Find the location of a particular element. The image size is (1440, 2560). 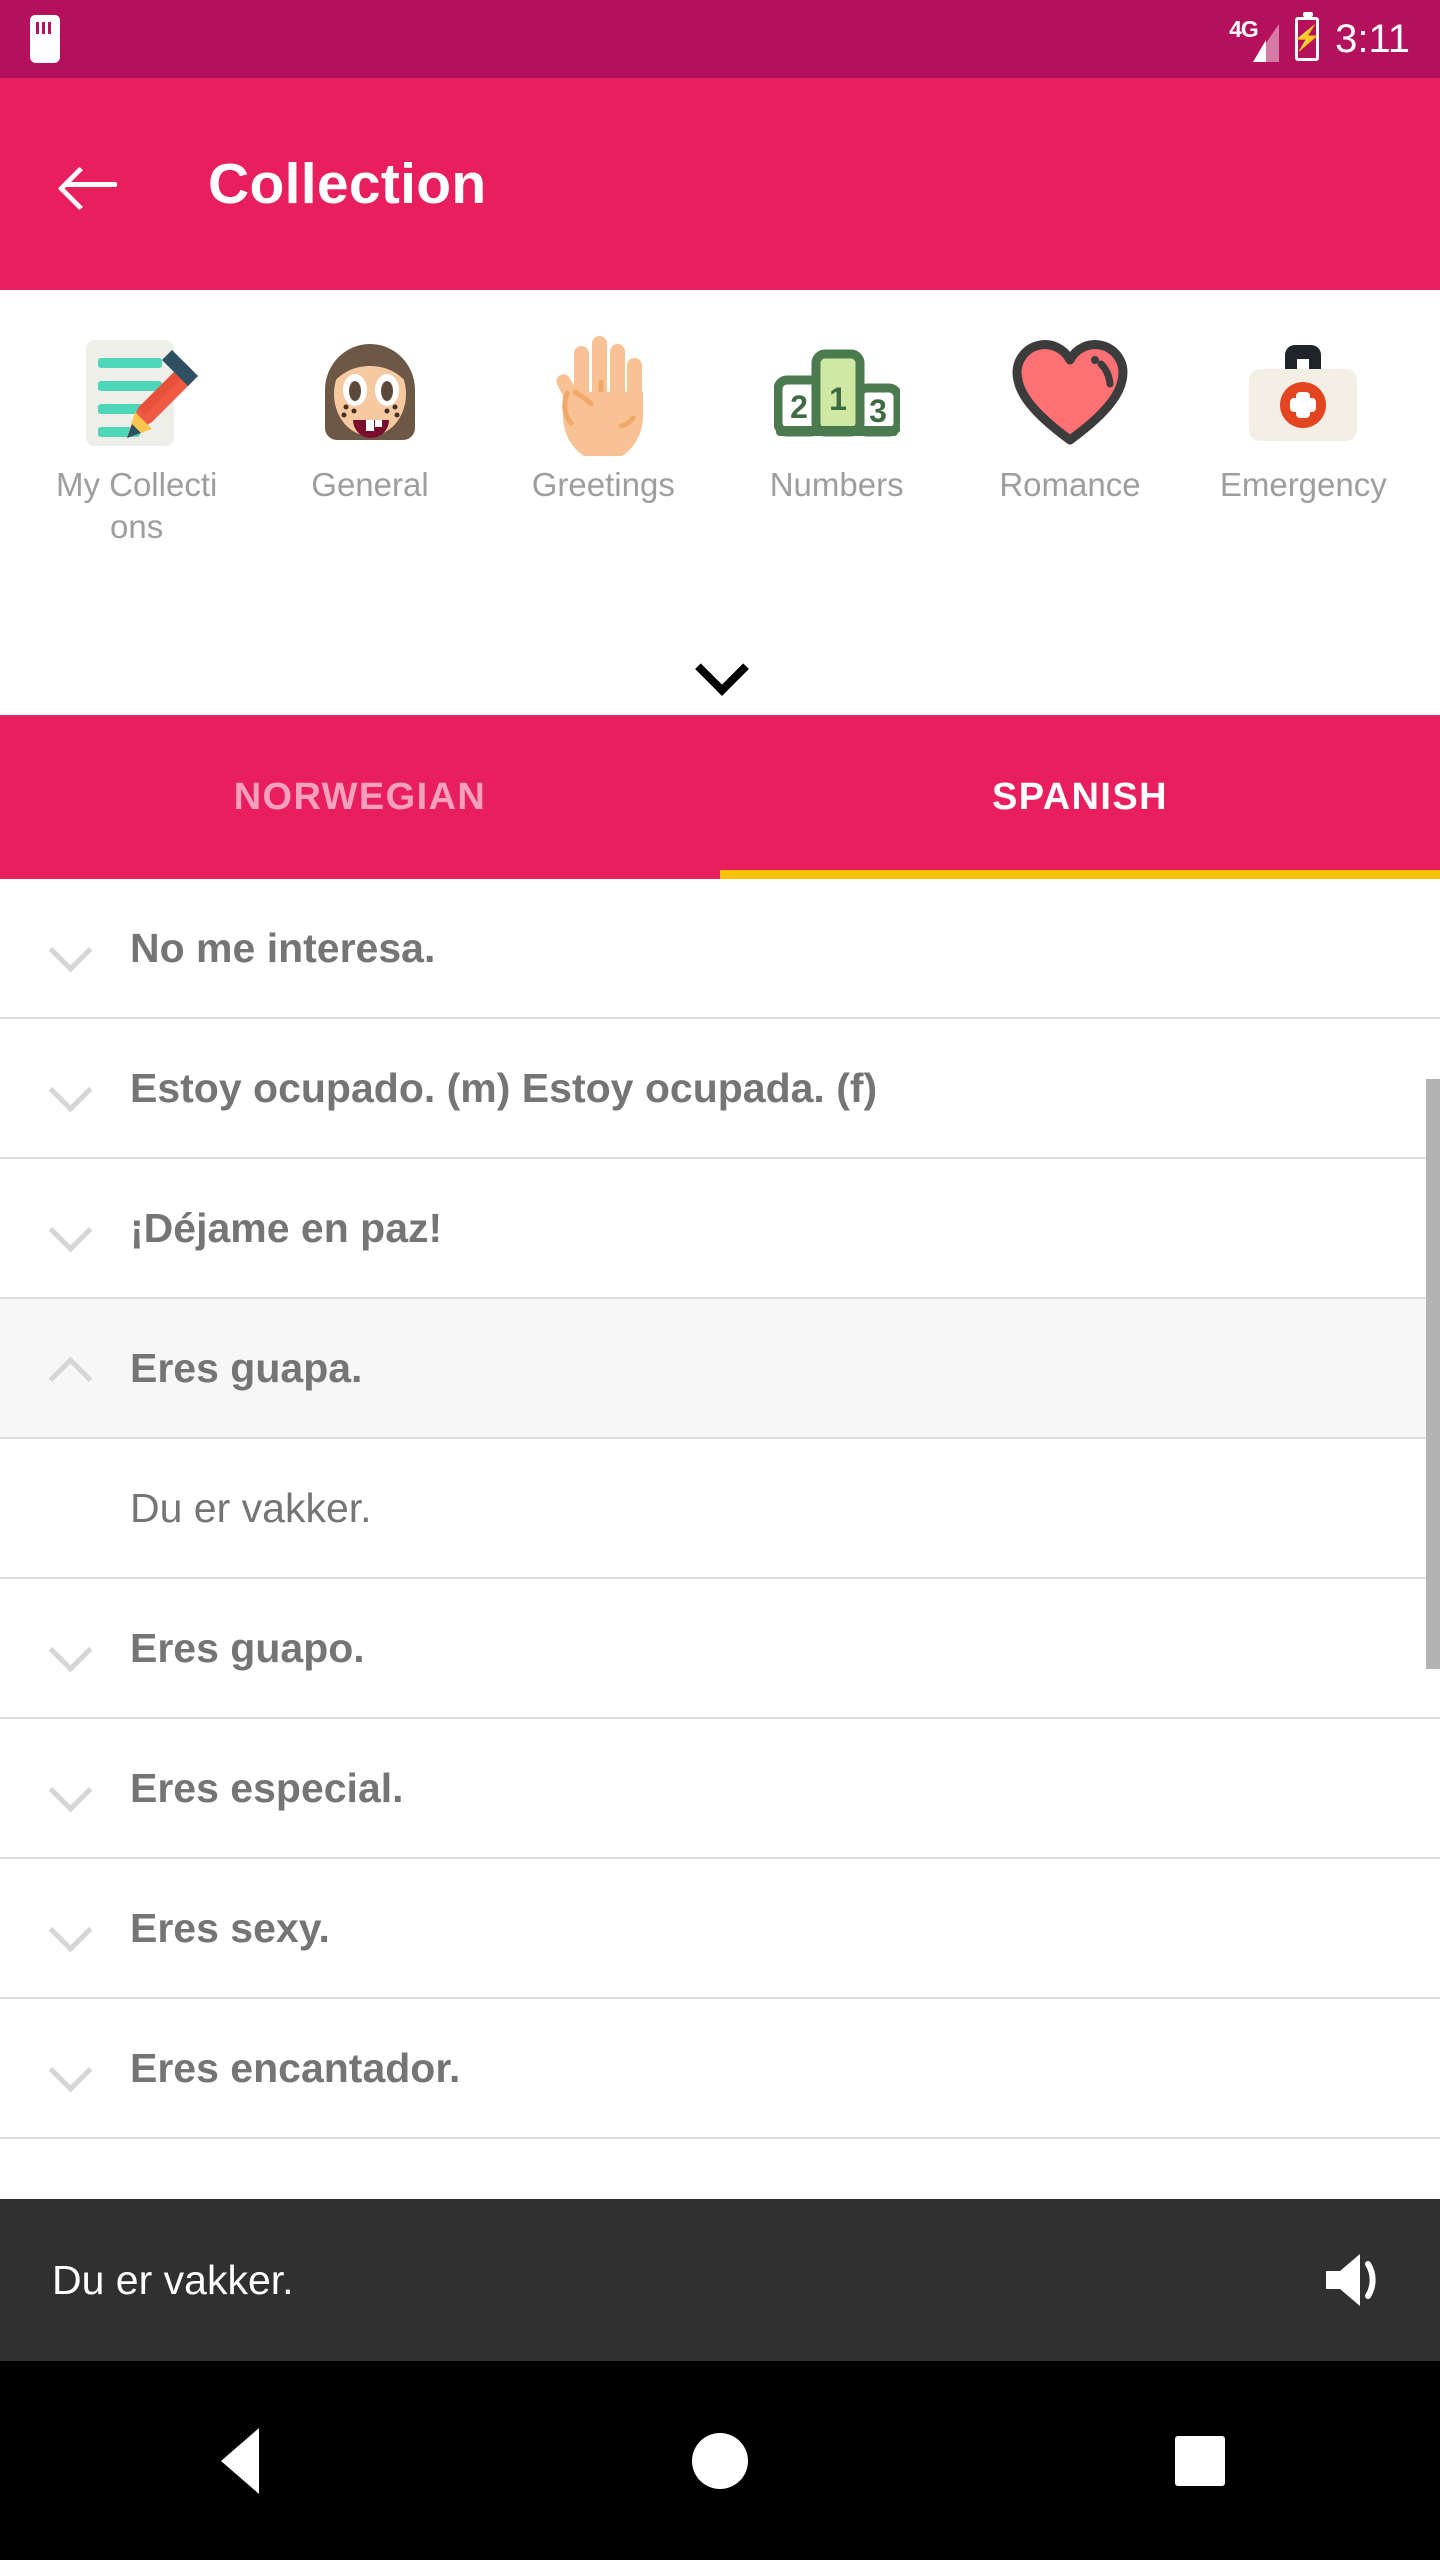

category-label: Romance is located at coordinates (1070, 484).